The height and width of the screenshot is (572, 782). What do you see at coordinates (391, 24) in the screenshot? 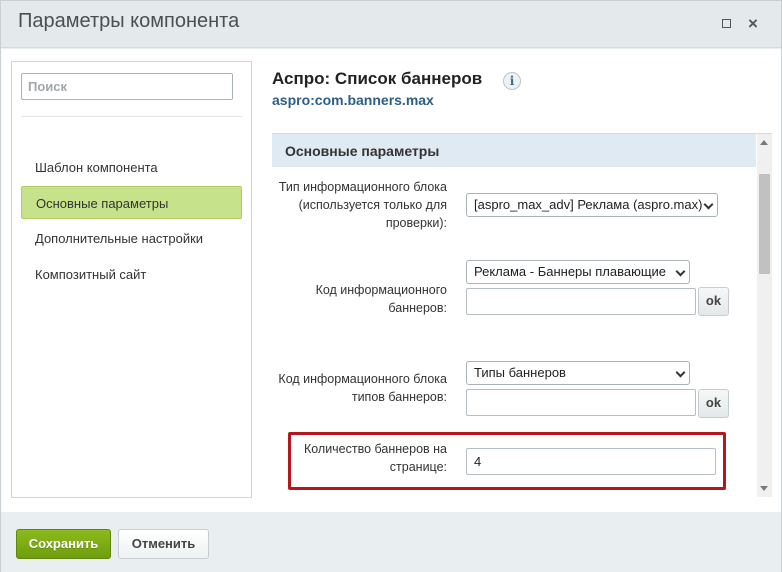
I see `dialog-titlebar: Параметры компонента ×` at bounding box center [391, 24].